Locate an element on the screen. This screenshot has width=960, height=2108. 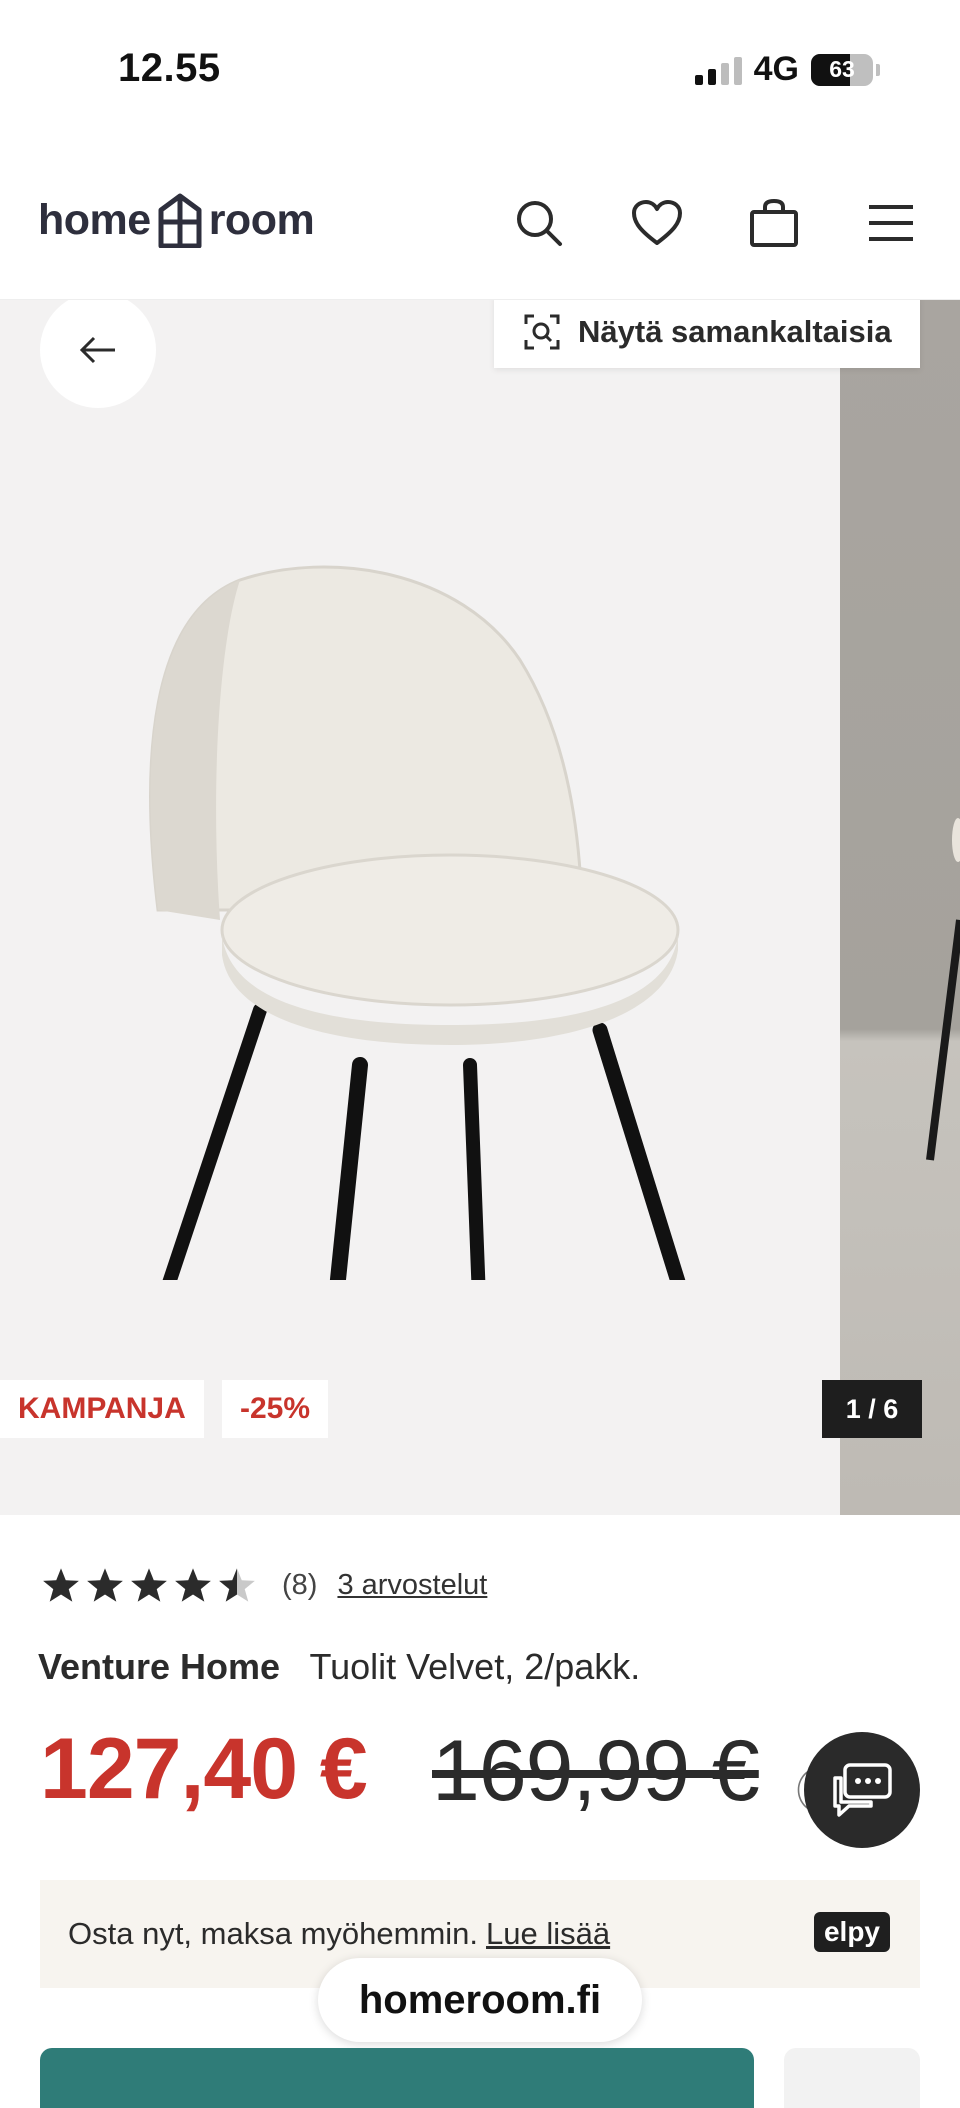
battery-percent: 63 is located at coordinates (842, 69).